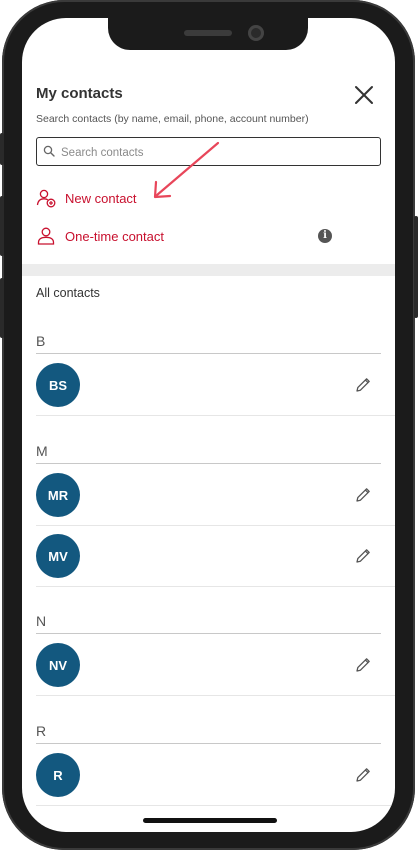  I want to click on section-divider, so click(208, 270).